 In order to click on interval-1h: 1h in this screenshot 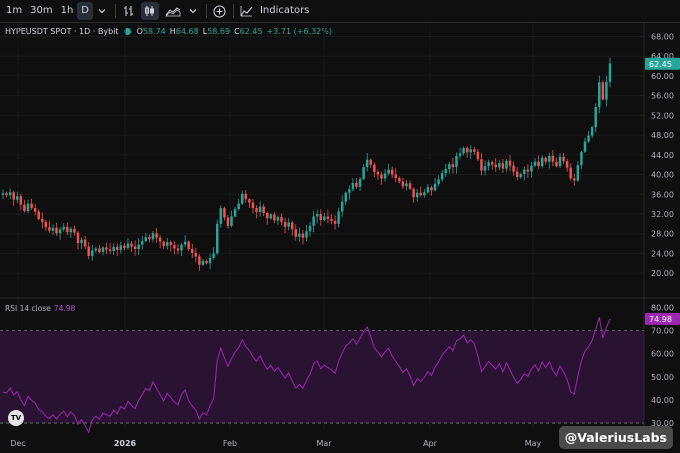, I will do `click(67, 11)`.